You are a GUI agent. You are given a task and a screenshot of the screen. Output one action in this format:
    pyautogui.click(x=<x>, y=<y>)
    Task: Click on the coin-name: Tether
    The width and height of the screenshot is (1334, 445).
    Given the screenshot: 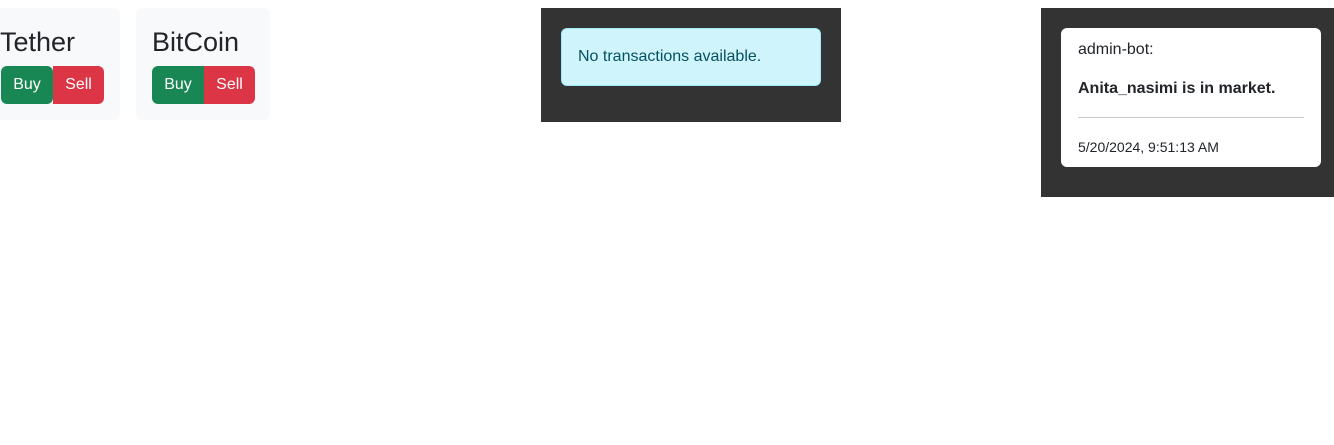 What is the action you would take?
    pyautogui.click(x=38, y=42)
    